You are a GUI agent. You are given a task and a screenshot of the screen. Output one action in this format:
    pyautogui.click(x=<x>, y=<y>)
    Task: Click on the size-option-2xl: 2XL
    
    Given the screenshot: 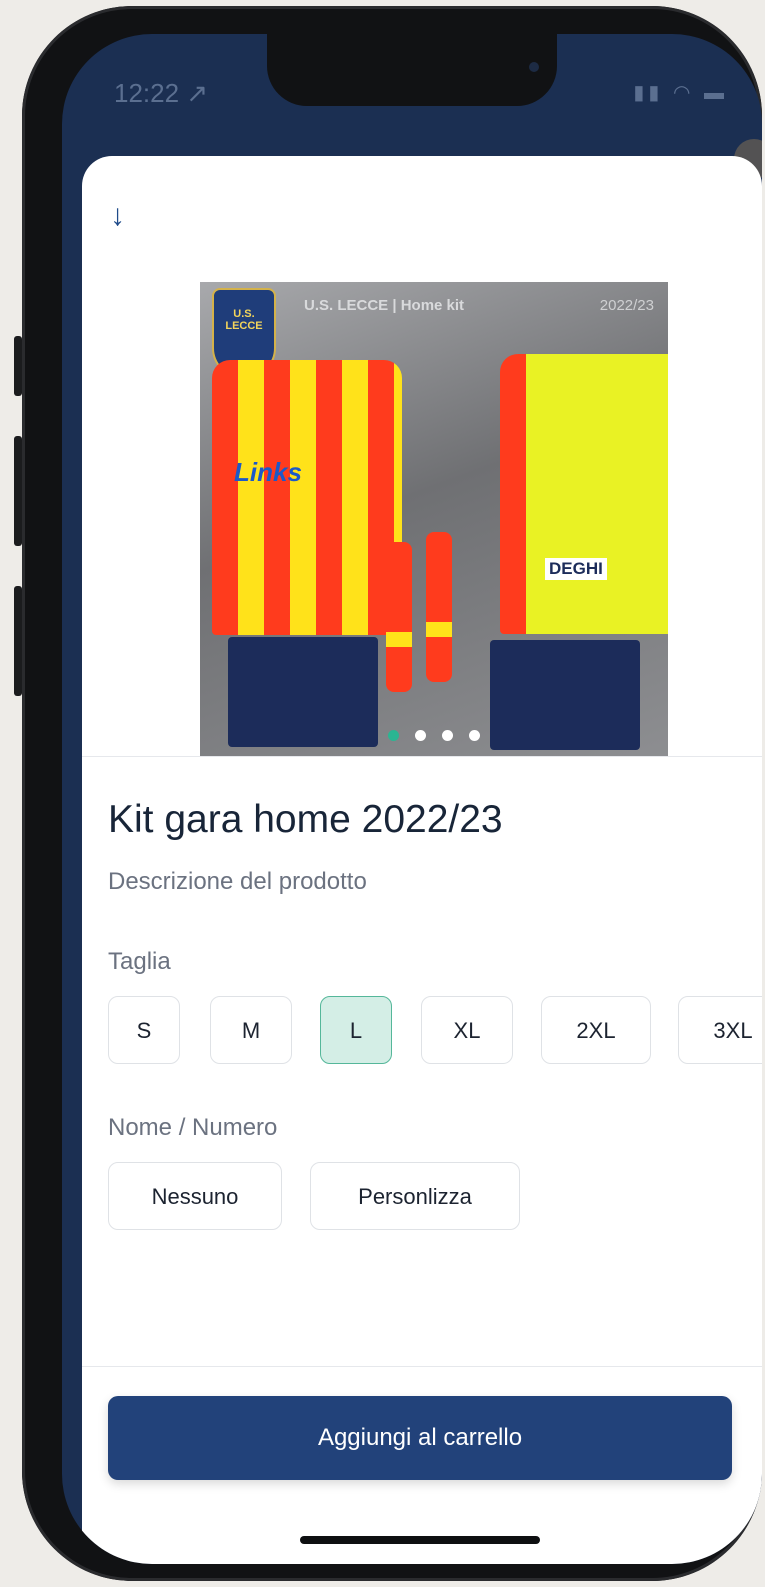 What is the action you would take?
    pyautogui.click(x=596, y=1030)
    